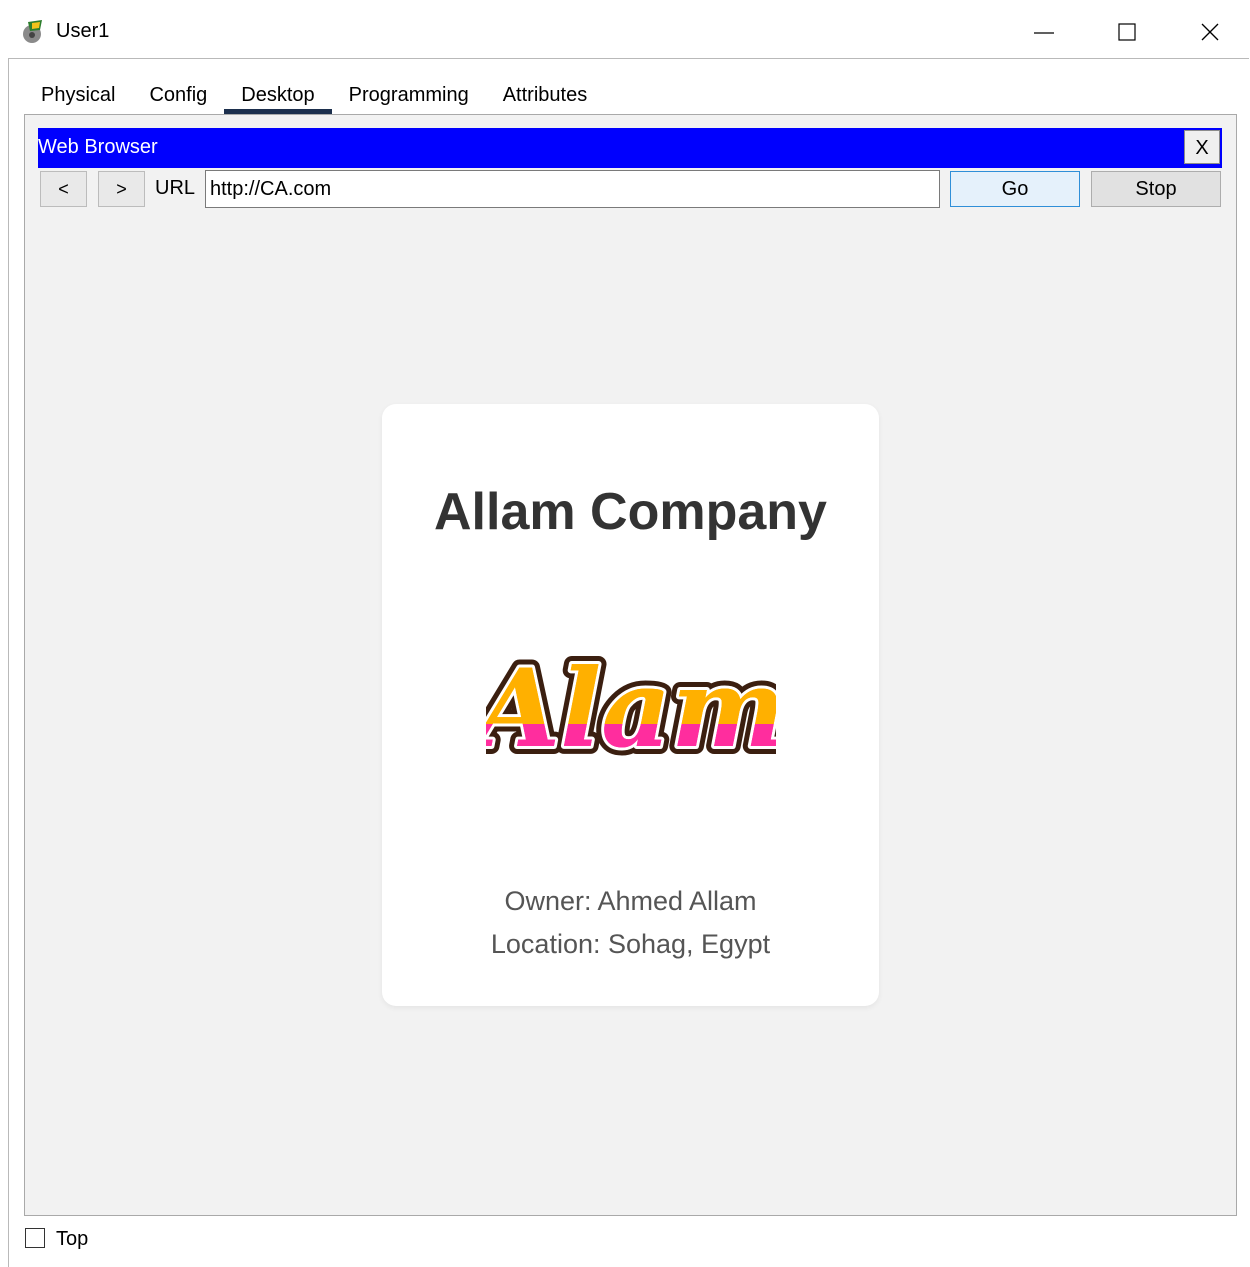  I want to click on close-icon, so click(1210, 32).